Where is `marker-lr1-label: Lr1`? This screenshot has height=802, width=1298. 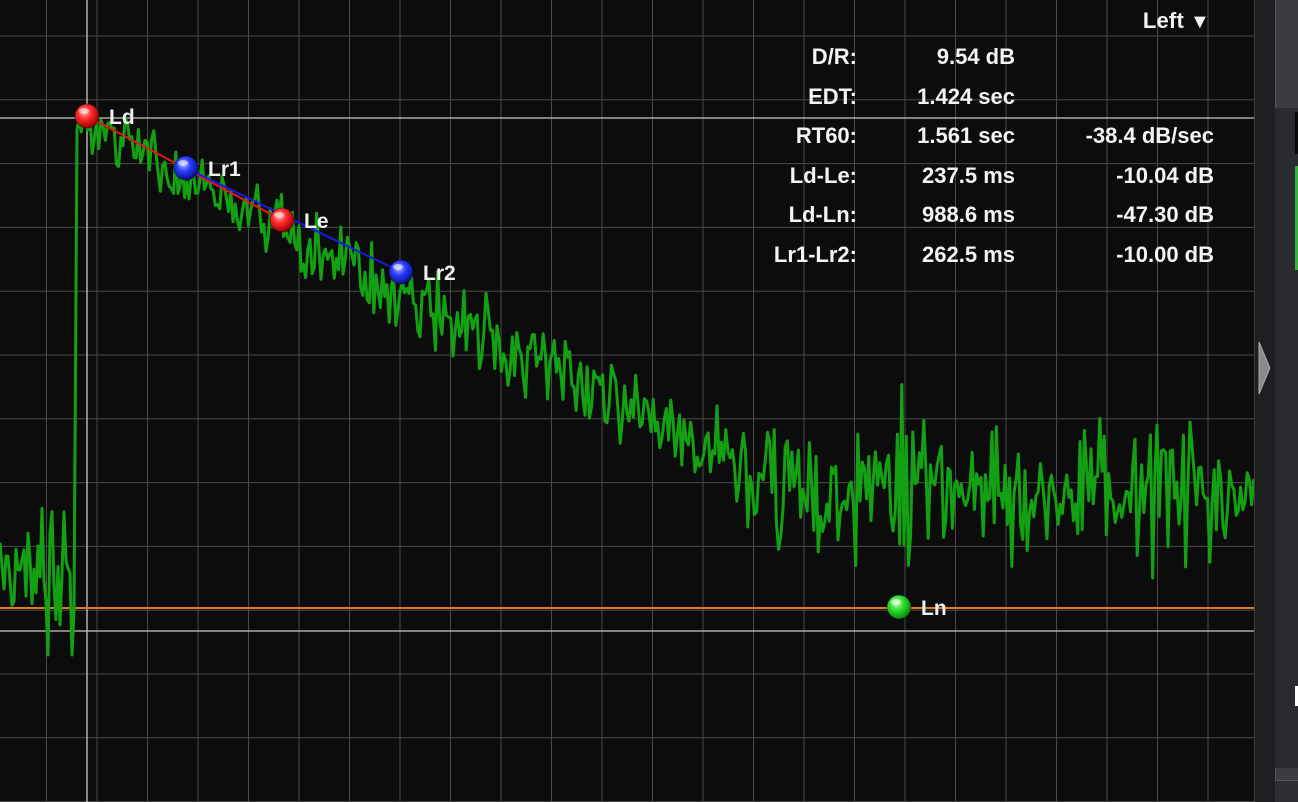 marker-lr1-label: Lr1 is located at coordinates (224, 169).